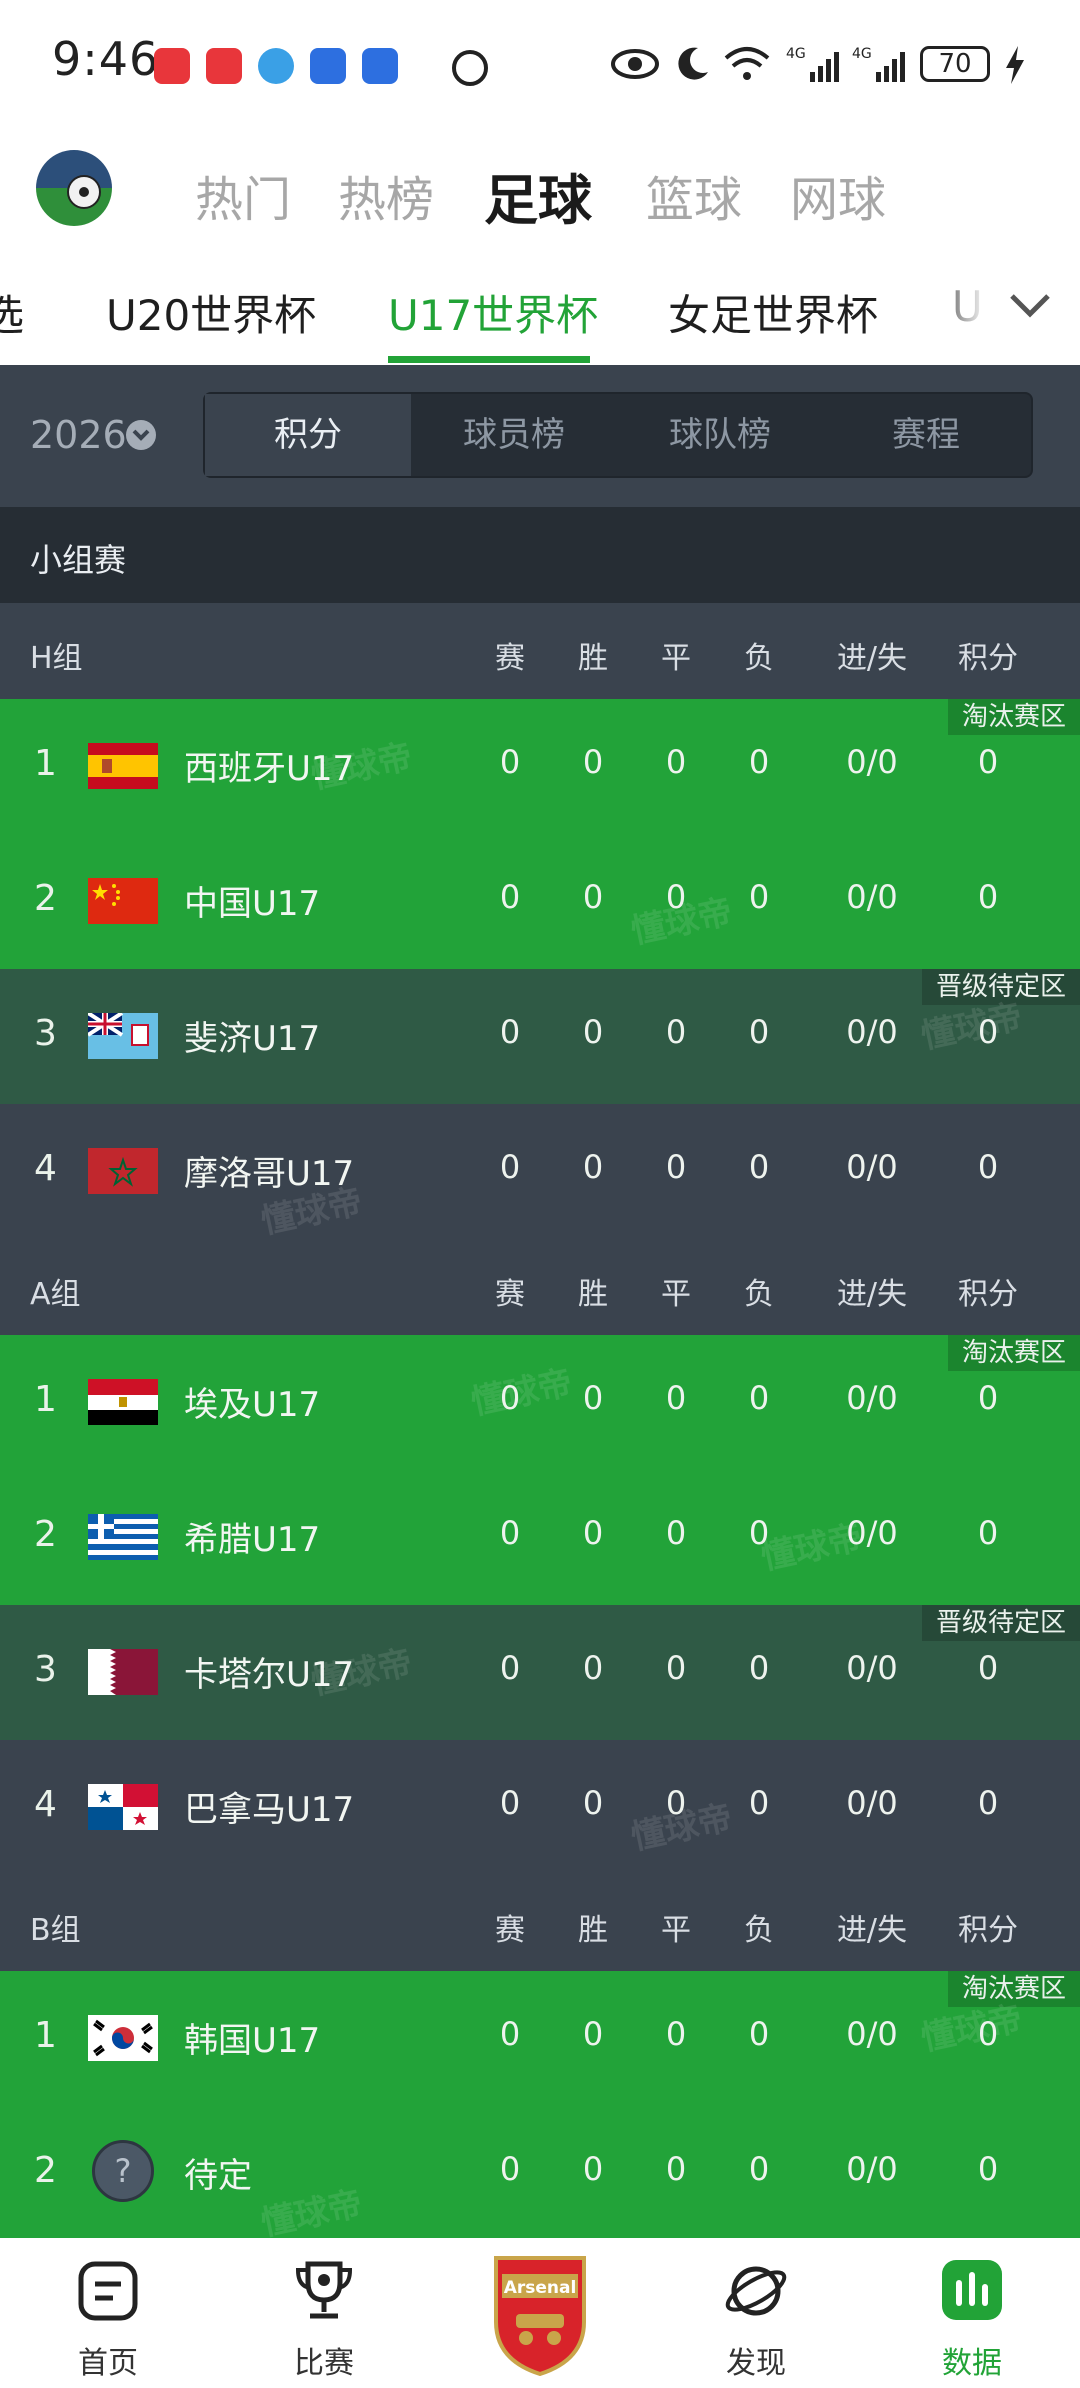 The image size is (1080, 2388). Describe the element at coordinates (926, 435) in the screenshot. I see `segment-schedule: 赛程` at that location.